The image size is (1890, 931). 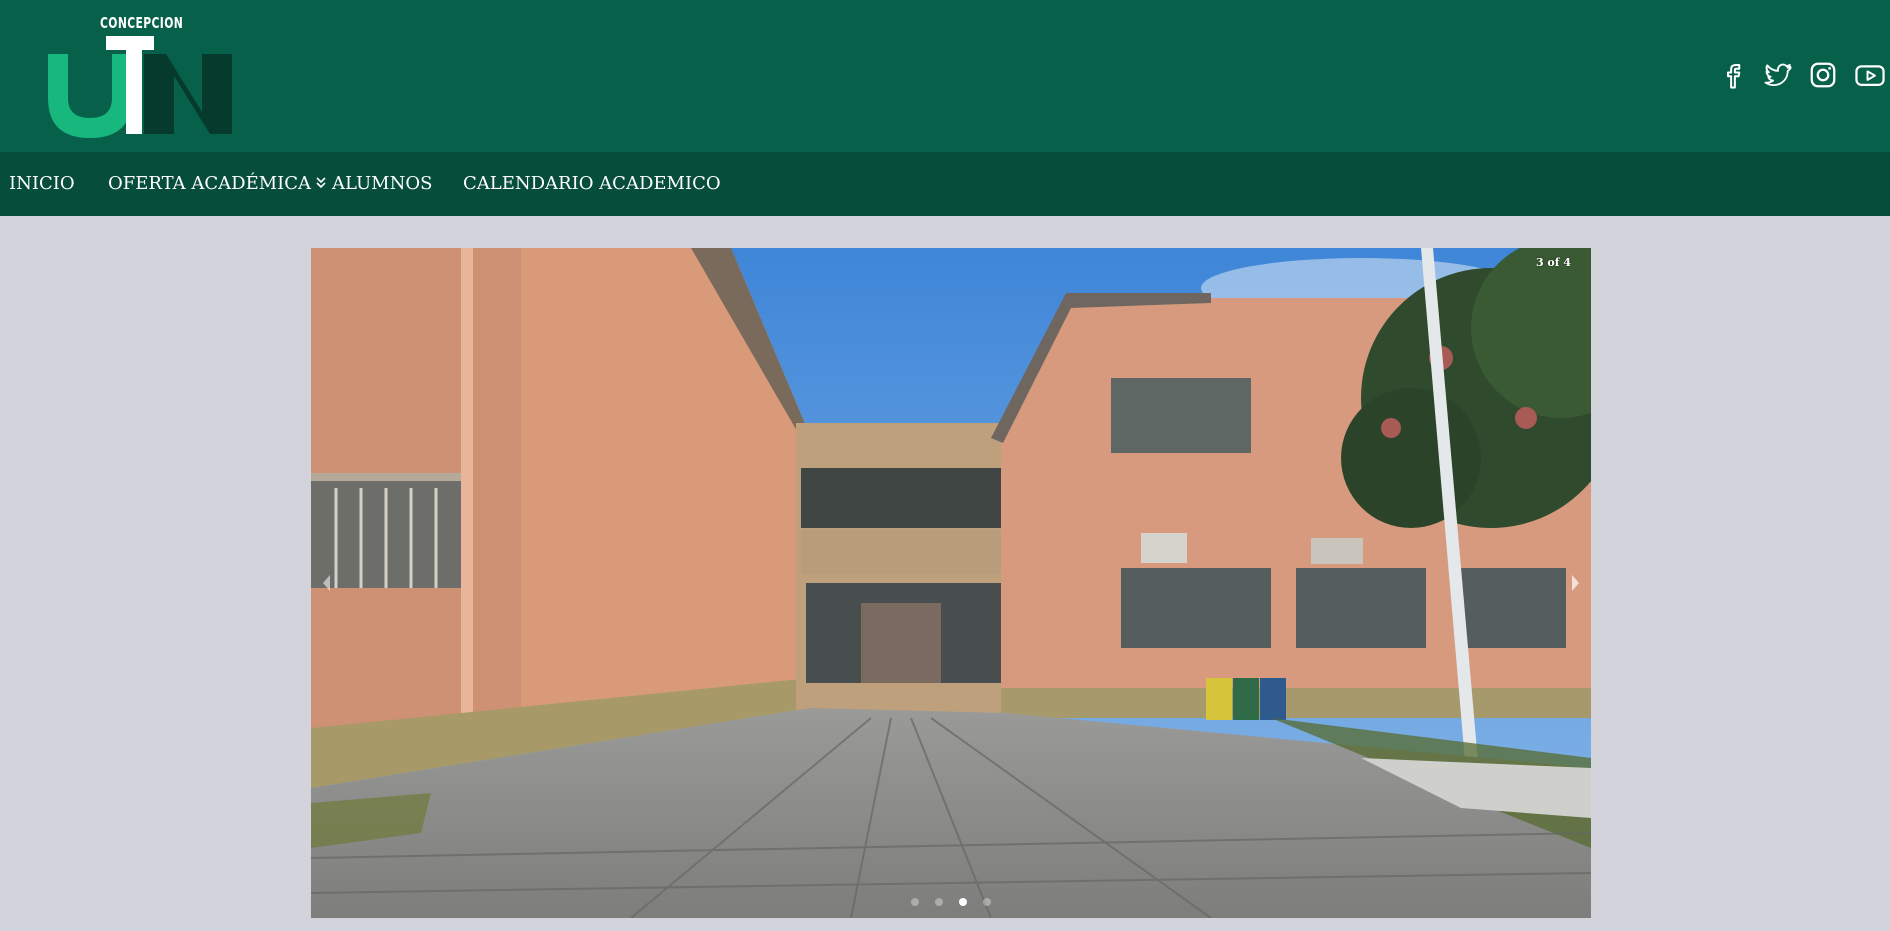 I want to click on nav-item-label: INICIO, so click(x=42, y=183).